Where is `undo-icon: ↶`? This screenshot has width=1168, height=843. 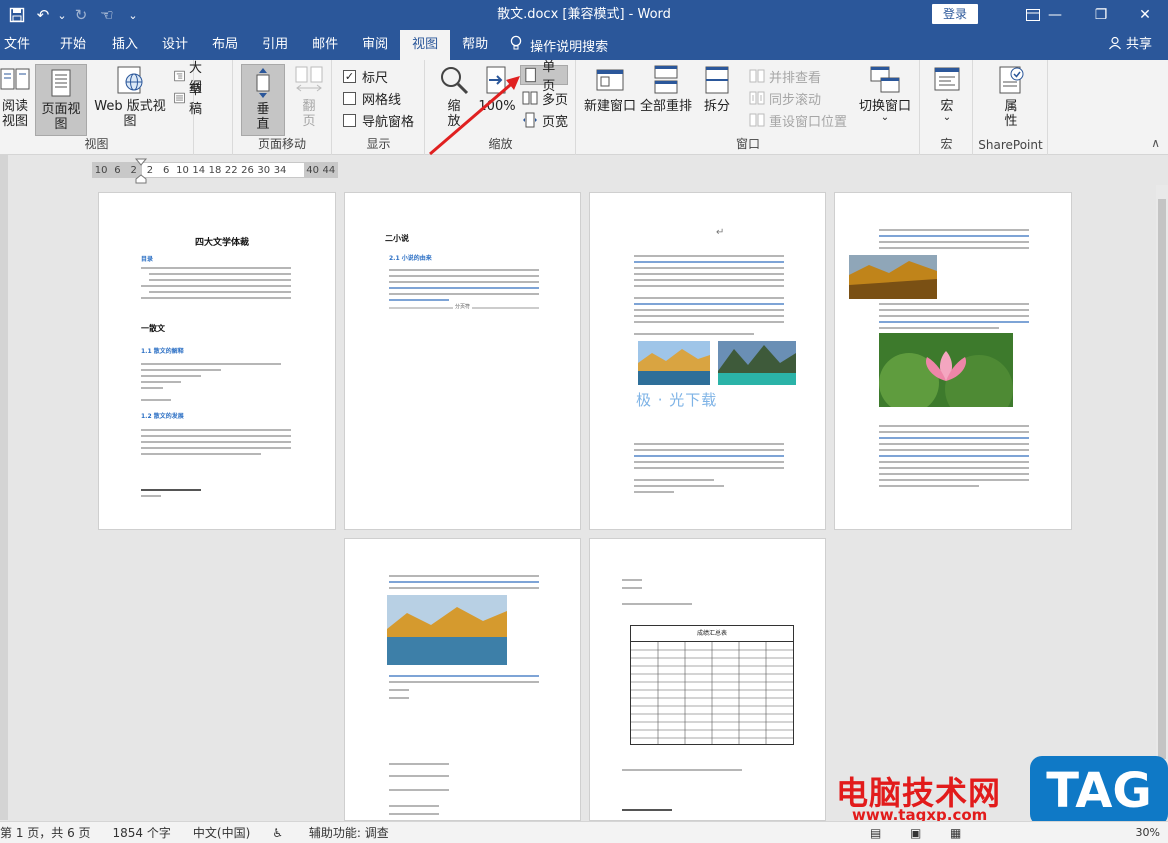
undo-icon: ↶ is located at coordinates (43, 15).